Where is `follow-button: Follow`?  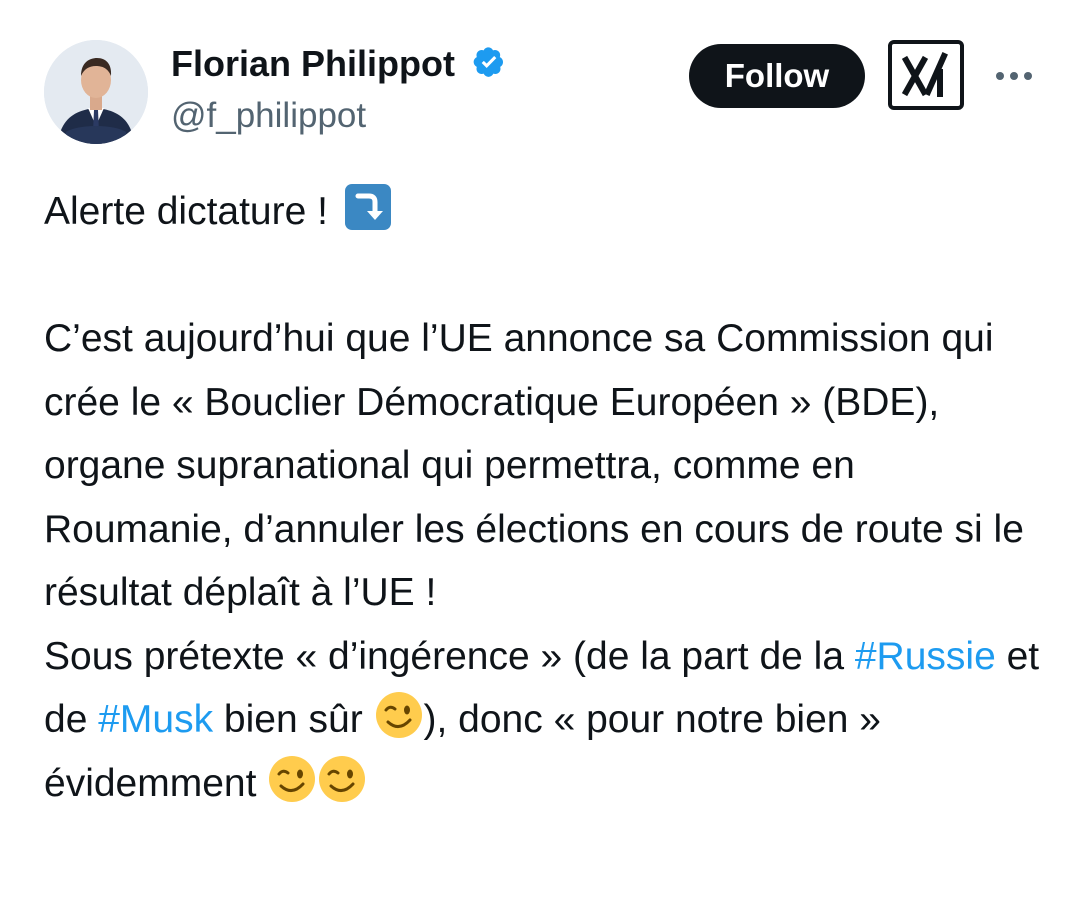
follow-button: Follow is located at coordinates (777, 76).